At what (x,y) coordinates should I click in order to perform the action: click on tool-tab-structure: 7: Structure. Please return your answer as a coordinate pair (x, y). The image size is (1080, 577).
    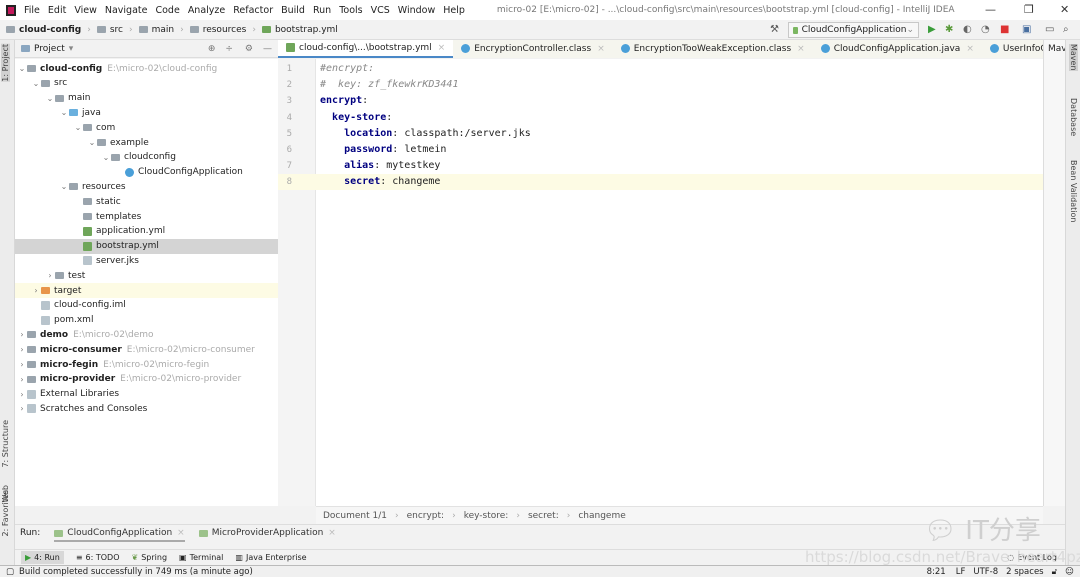
    Looking at the image, I should click on (5, 444).